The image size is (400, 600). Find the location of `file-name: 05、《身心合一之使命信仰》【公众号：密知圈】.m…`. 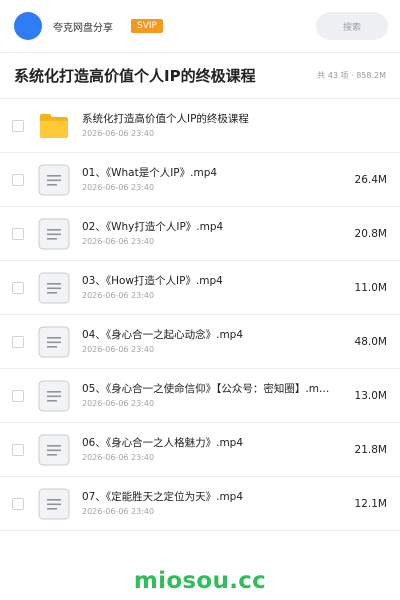

file-name: 05、《身心合一之使命信仰》【公众号：密知圈】.m… is located at coordinates (206, 389).